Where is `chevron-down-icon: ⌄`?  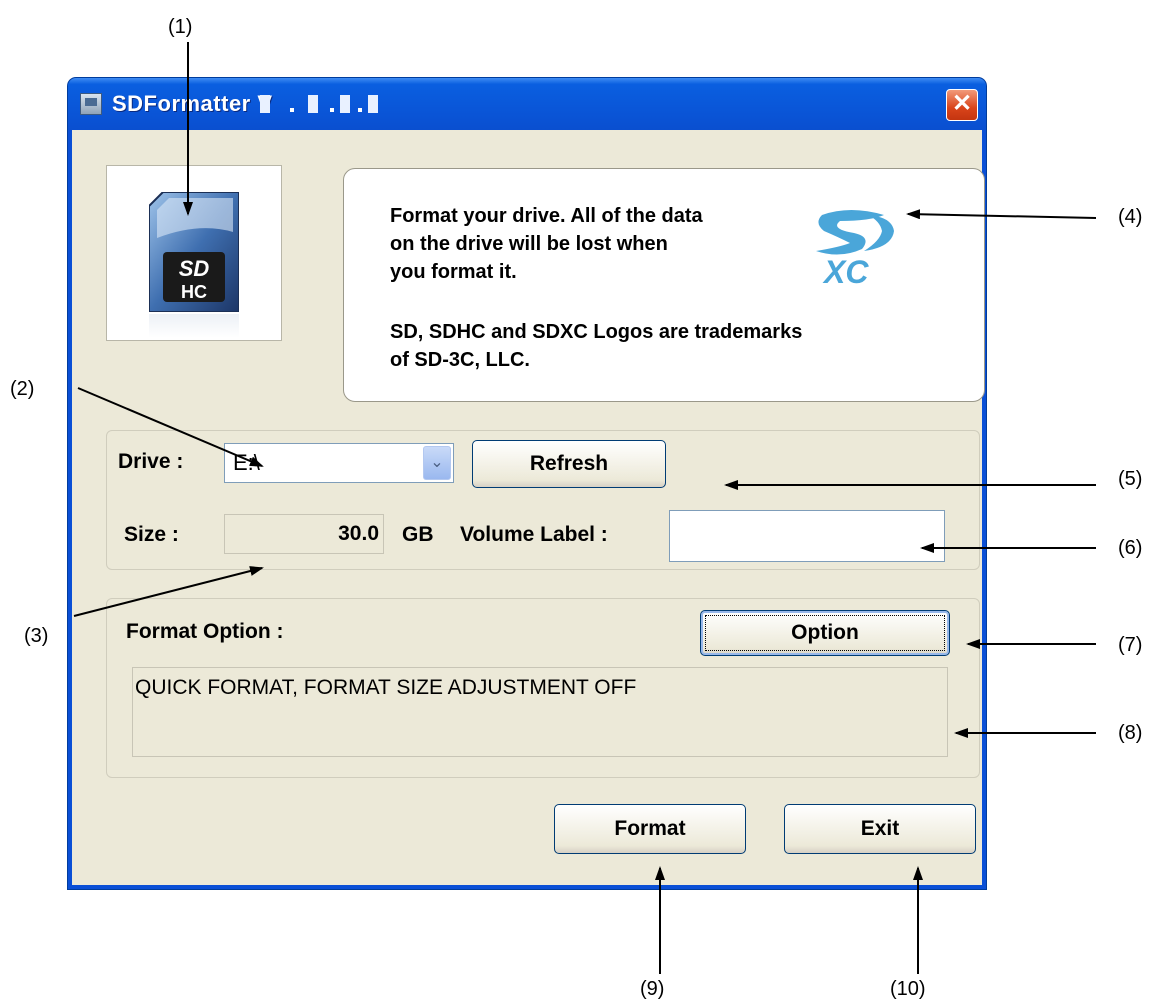 chevron-down-icon: ⌄ is located at coordinates (437, 463).